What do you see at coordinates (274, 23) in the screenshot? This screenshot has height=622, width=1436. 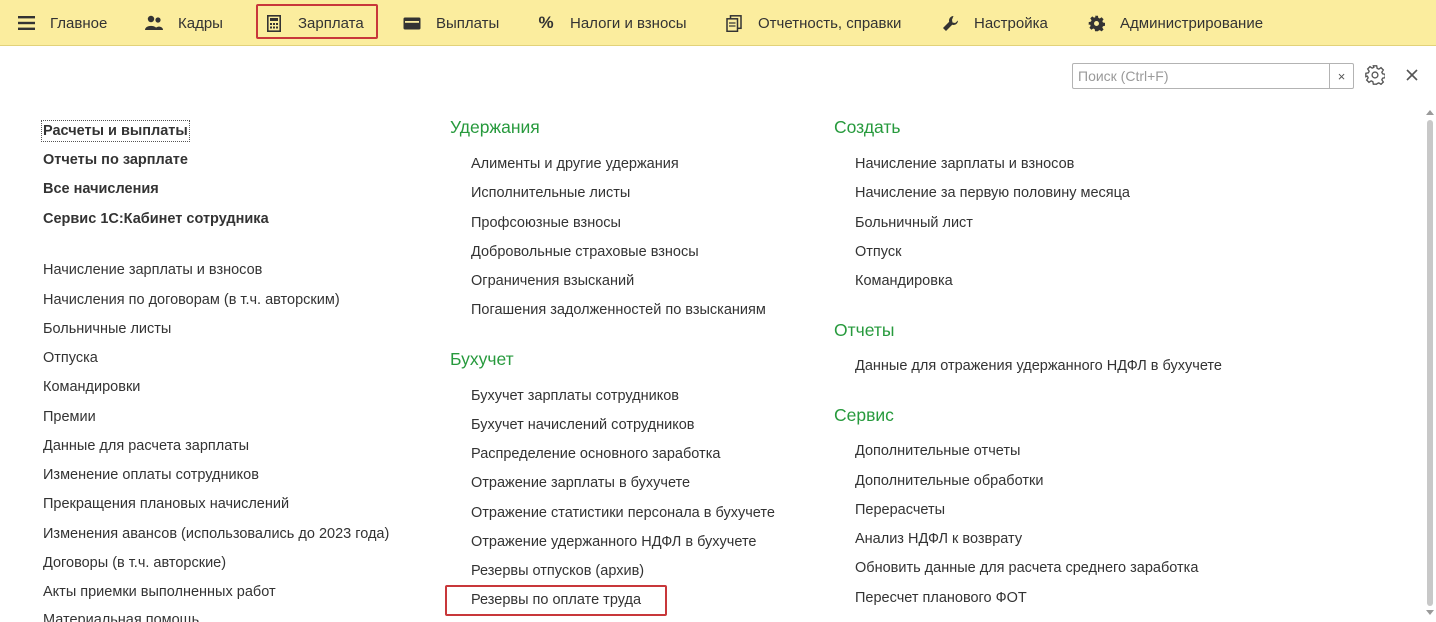 I see `calculator-icon` at bounding box center [274, 23].